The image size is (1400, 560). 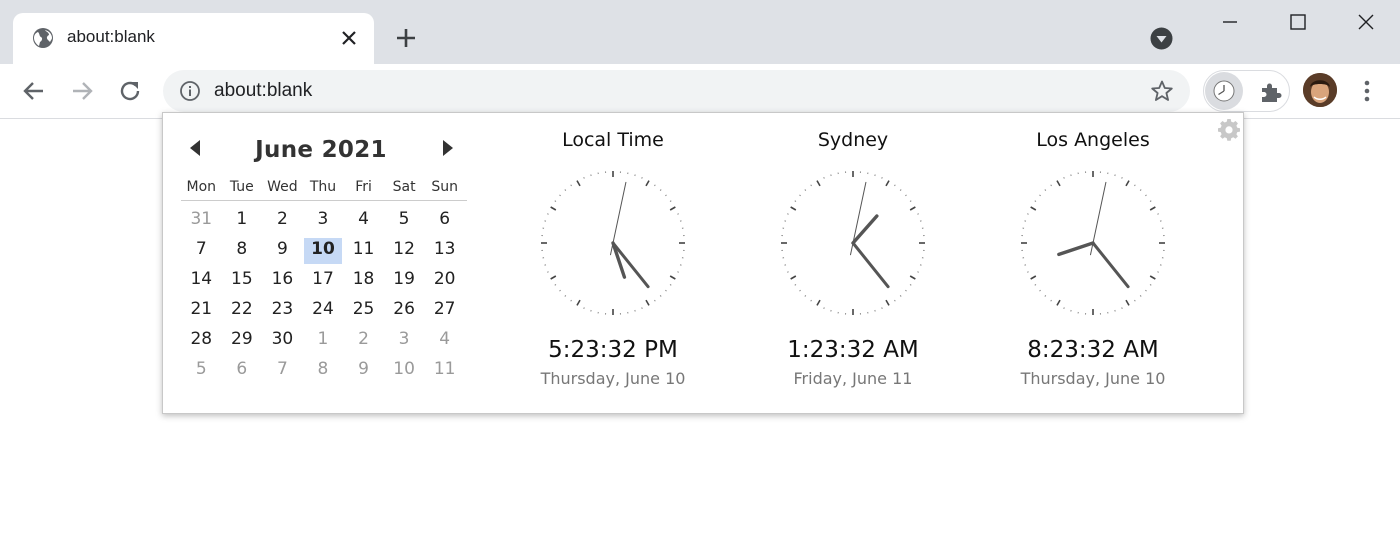 I want to click on calendar-day: 14, so click(x=201, y=281).